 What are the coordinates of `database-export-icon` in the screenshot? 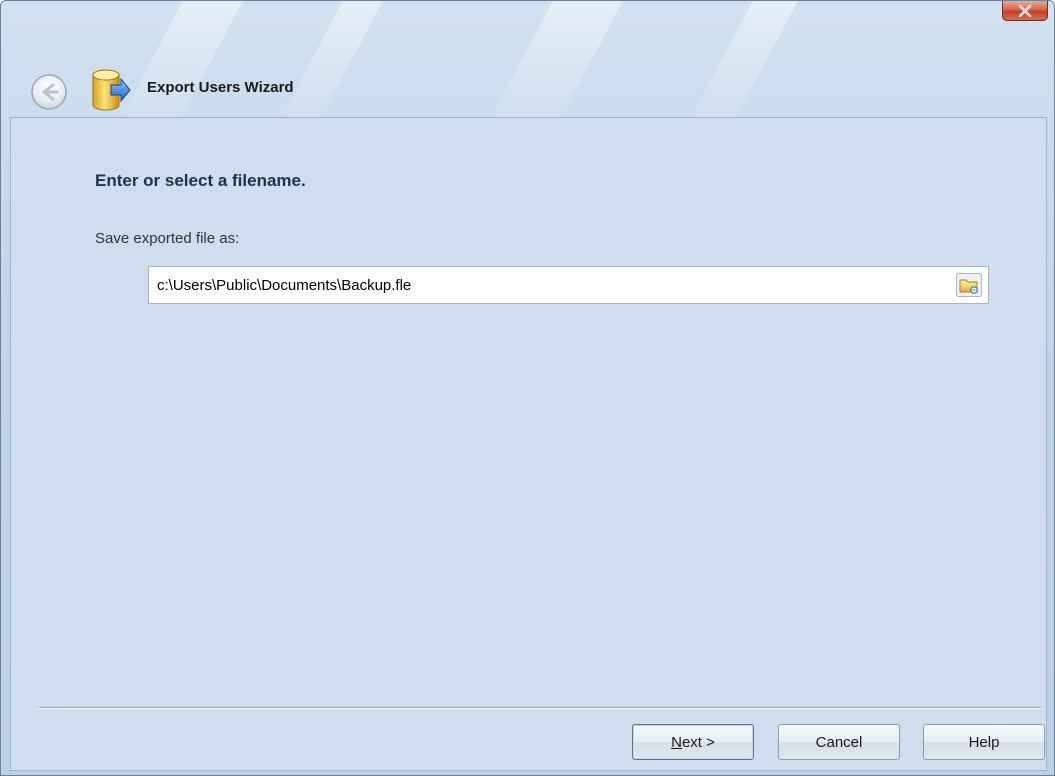 It's located at (111, 90).